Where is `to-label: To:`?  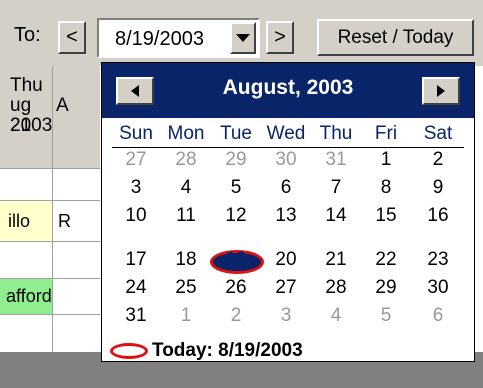
to-label: To: is located at coordinates (27, 35).